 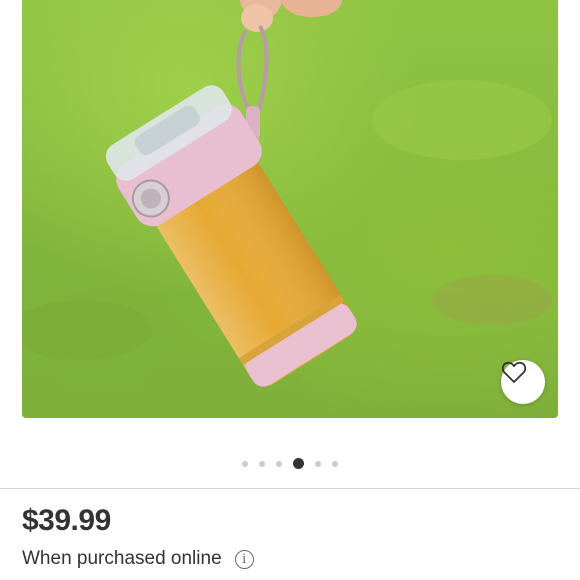 I want to click on price-note-row: When purchased online i, so click(x=138, y=559).